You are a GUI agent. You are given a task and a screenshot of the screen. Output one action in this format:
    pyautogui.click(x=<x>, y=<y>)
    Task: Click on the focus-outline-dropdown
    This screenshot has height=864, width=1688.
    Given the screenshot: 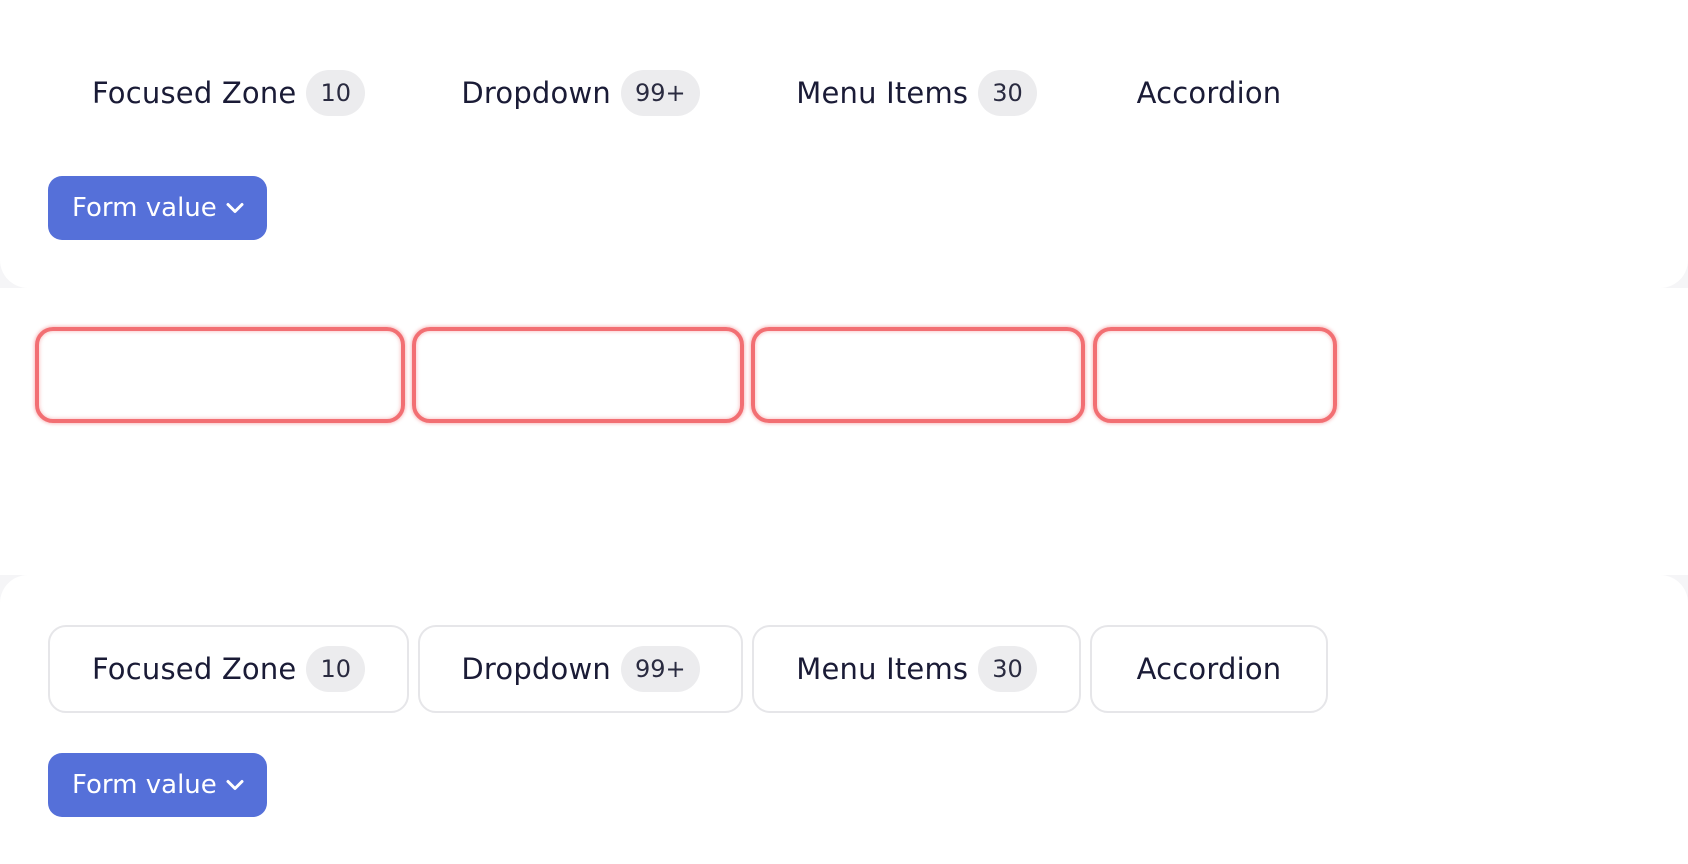 What is the action you would take?
    pyautogui.click(x=578, y=375)
    